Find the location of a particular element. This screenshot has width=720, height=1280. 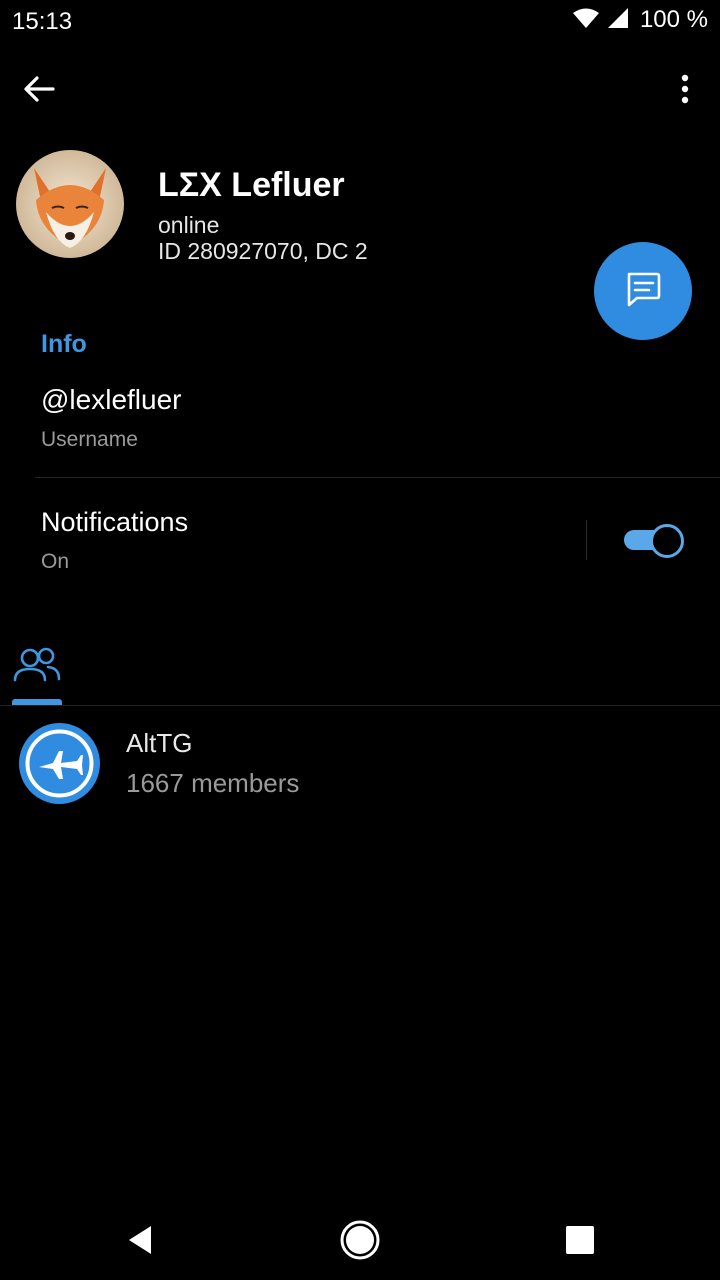

jet-plane-icon is located at coordinates (59, 763).